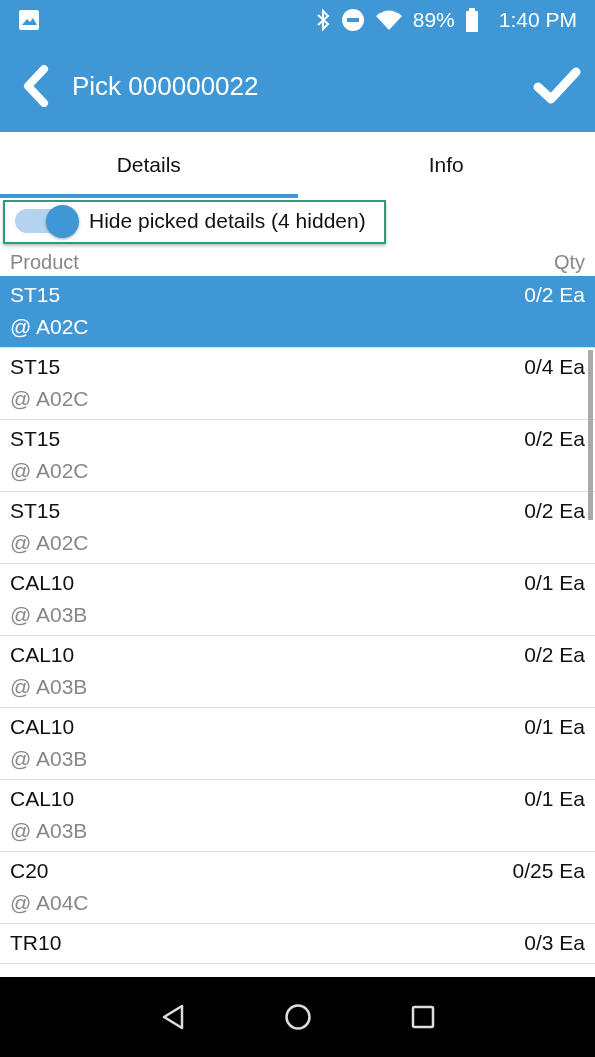  I want to click on app-title: Pick 000000022, so click(166, 86).